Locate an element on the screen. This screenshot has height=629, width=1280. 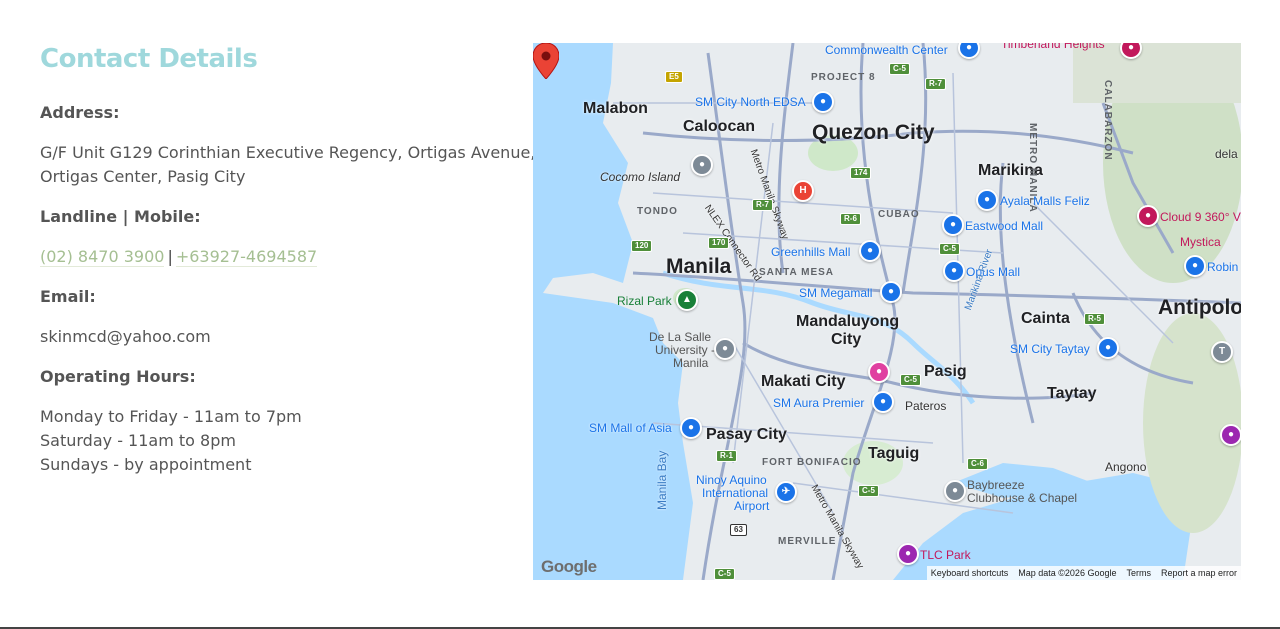
map-area-santa-mesa: SANTA MESA is located at coordinates (796, 272).